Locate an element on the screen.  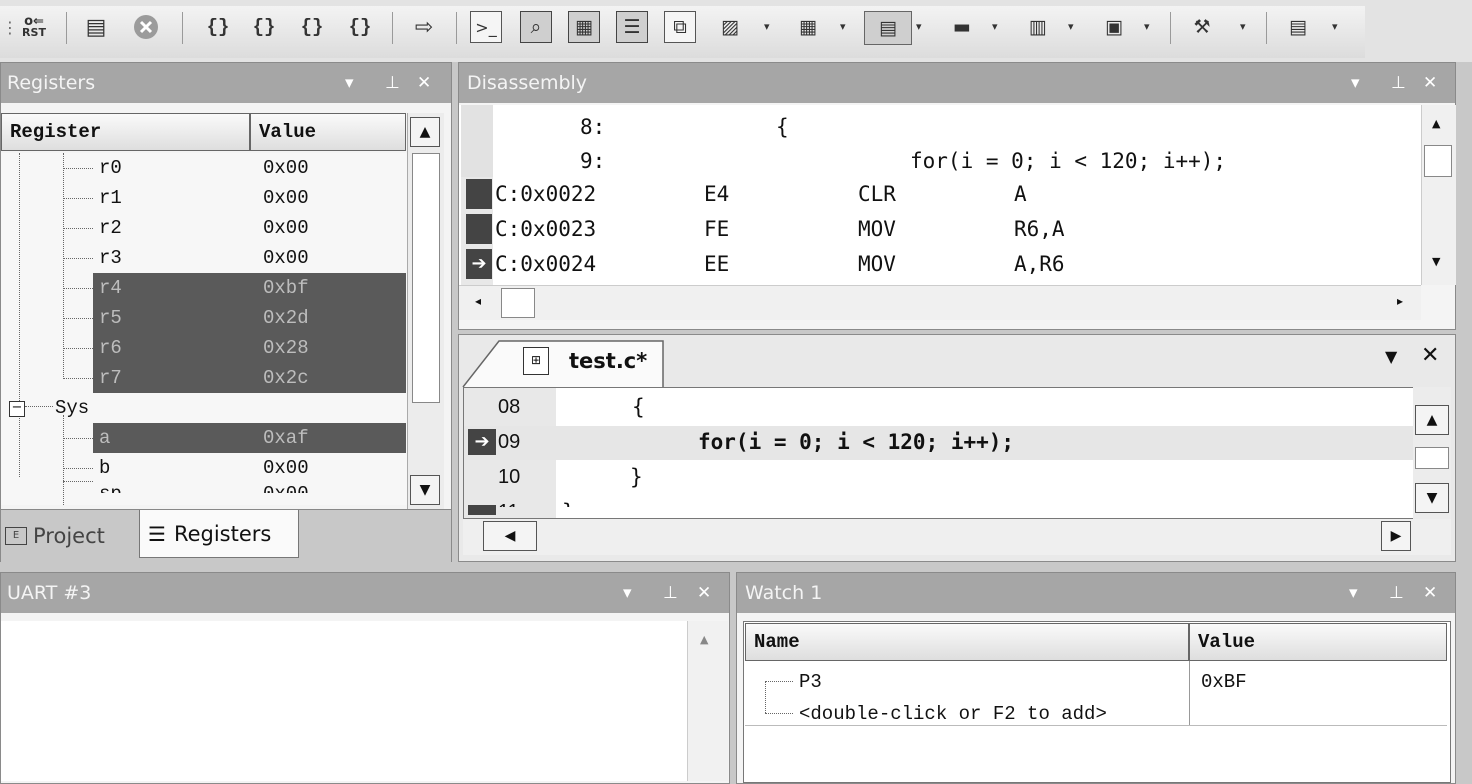
disasm-mnemonic: CLR is located at coordinates (877, 194).